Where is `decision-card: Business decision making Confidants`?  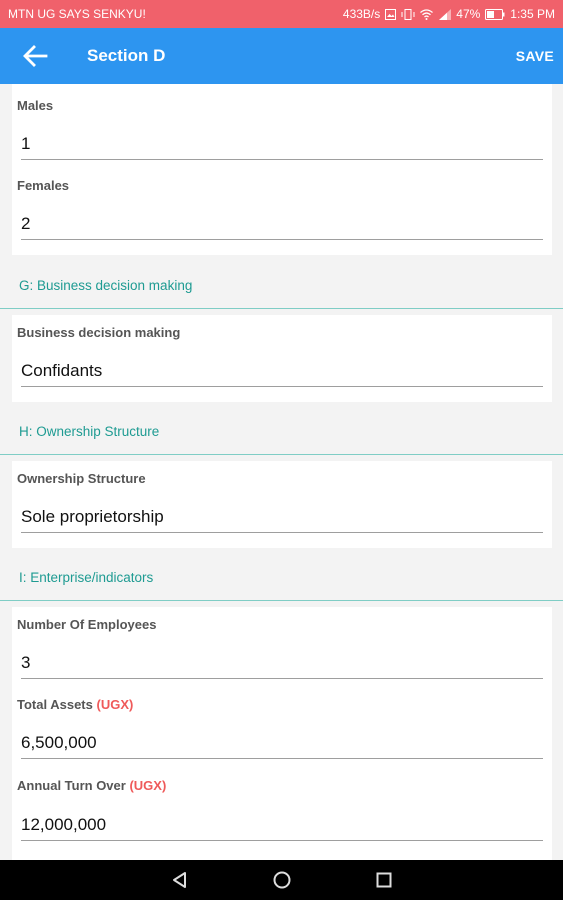 decision-card: Business decision making Confidants is located at coordinates (282, 358).